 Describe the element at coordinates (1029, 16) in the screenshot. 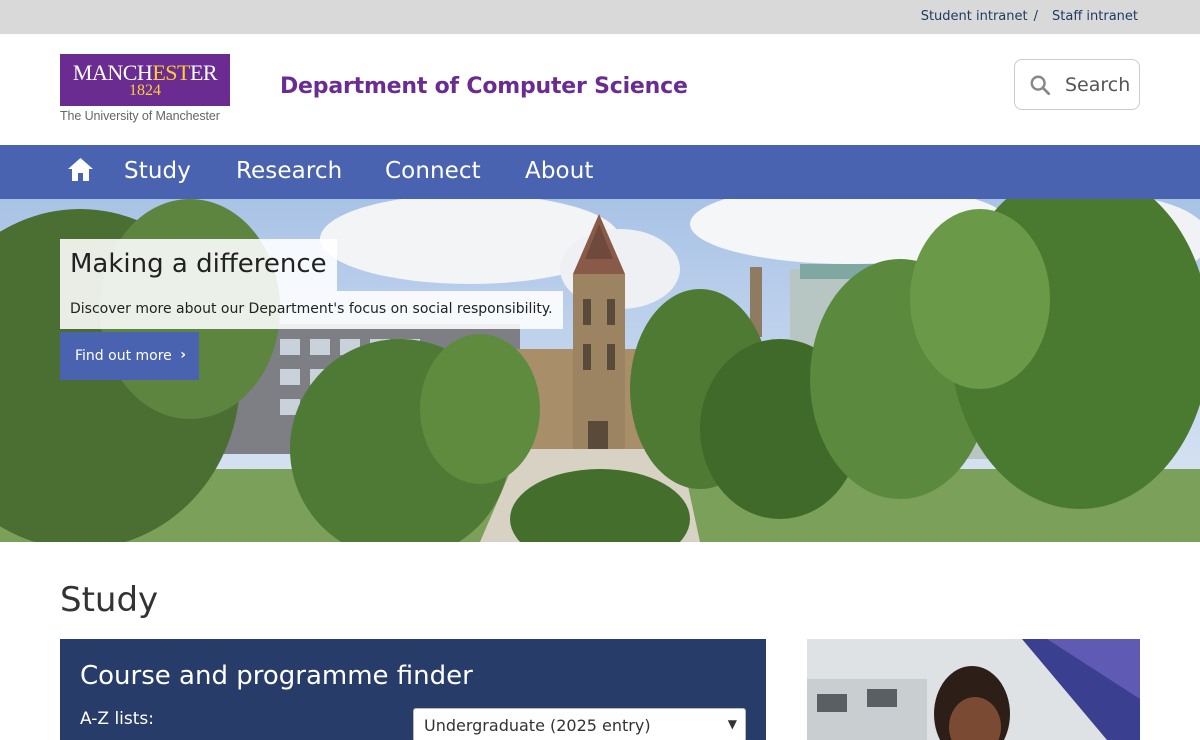

I see `utility-links: Student intranet / Staff intranet` at that location.